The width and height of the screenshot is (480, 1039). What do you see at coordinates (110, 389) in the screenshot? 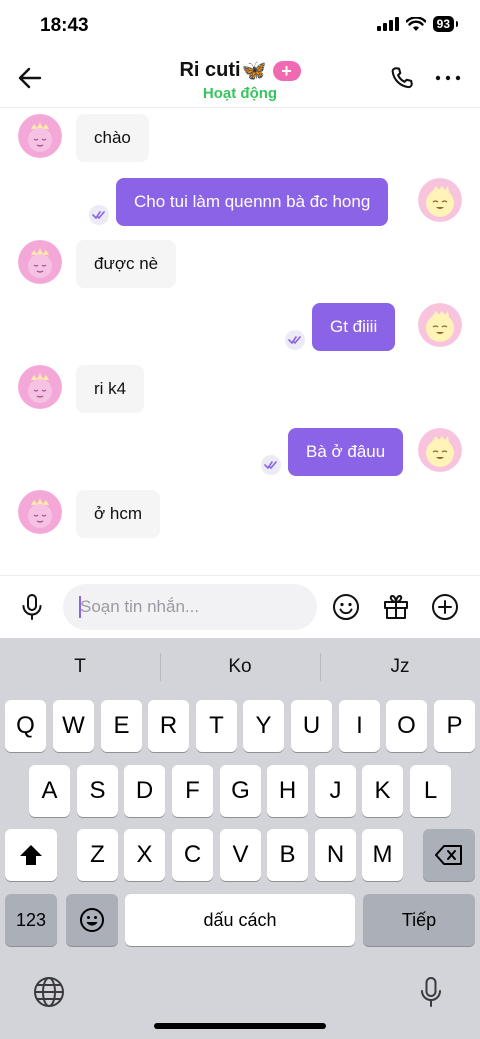
I see `message-bubble-incoming: ri k4` at bounding box center [110, 389].